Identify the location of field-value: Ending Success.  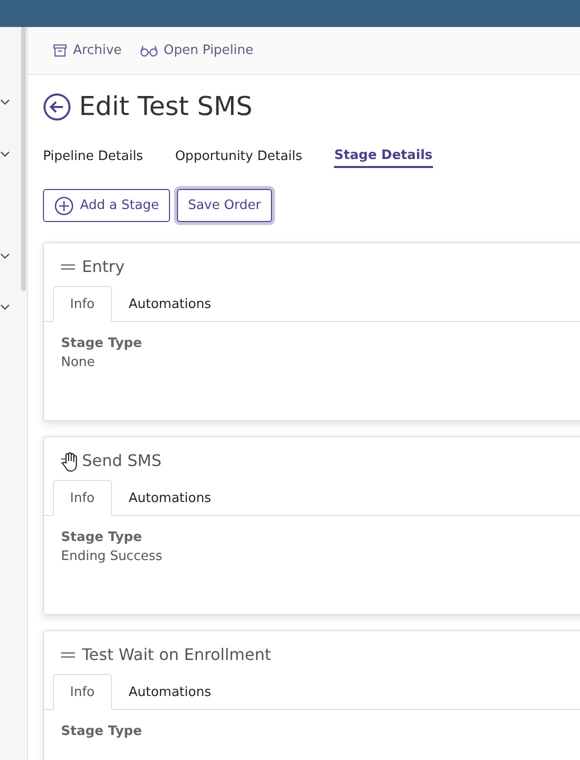
(112, 556).